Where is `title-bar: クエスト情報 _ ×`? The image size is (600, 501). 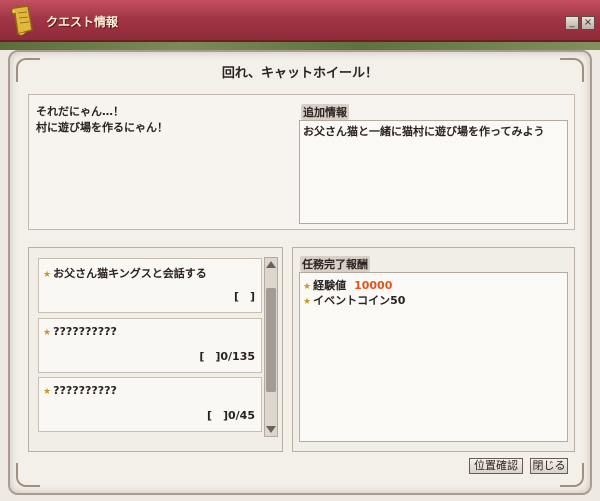
title-bar: クエスト情報 _ × is located at coordinates (300, 21).